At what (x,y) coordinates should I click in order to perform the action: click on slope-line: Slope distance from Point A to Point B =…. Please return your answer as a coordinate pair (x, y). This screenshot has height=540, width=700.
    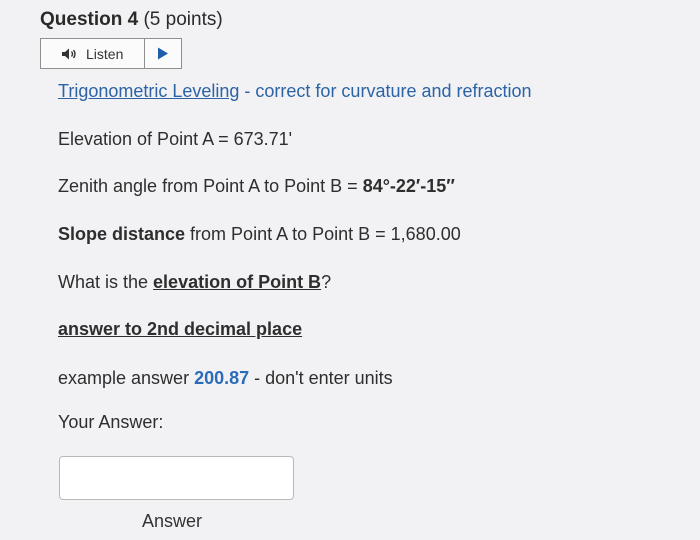
    Looking at the image, I should click on (259, 234).